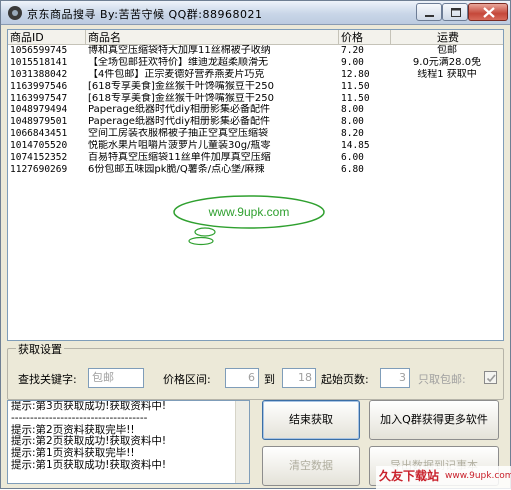 The height and width of the screenshot is (490, 511). Describe the element at coordinates (39, 86) in the screenshot. I see `cell-id: 1163997546` at that location.